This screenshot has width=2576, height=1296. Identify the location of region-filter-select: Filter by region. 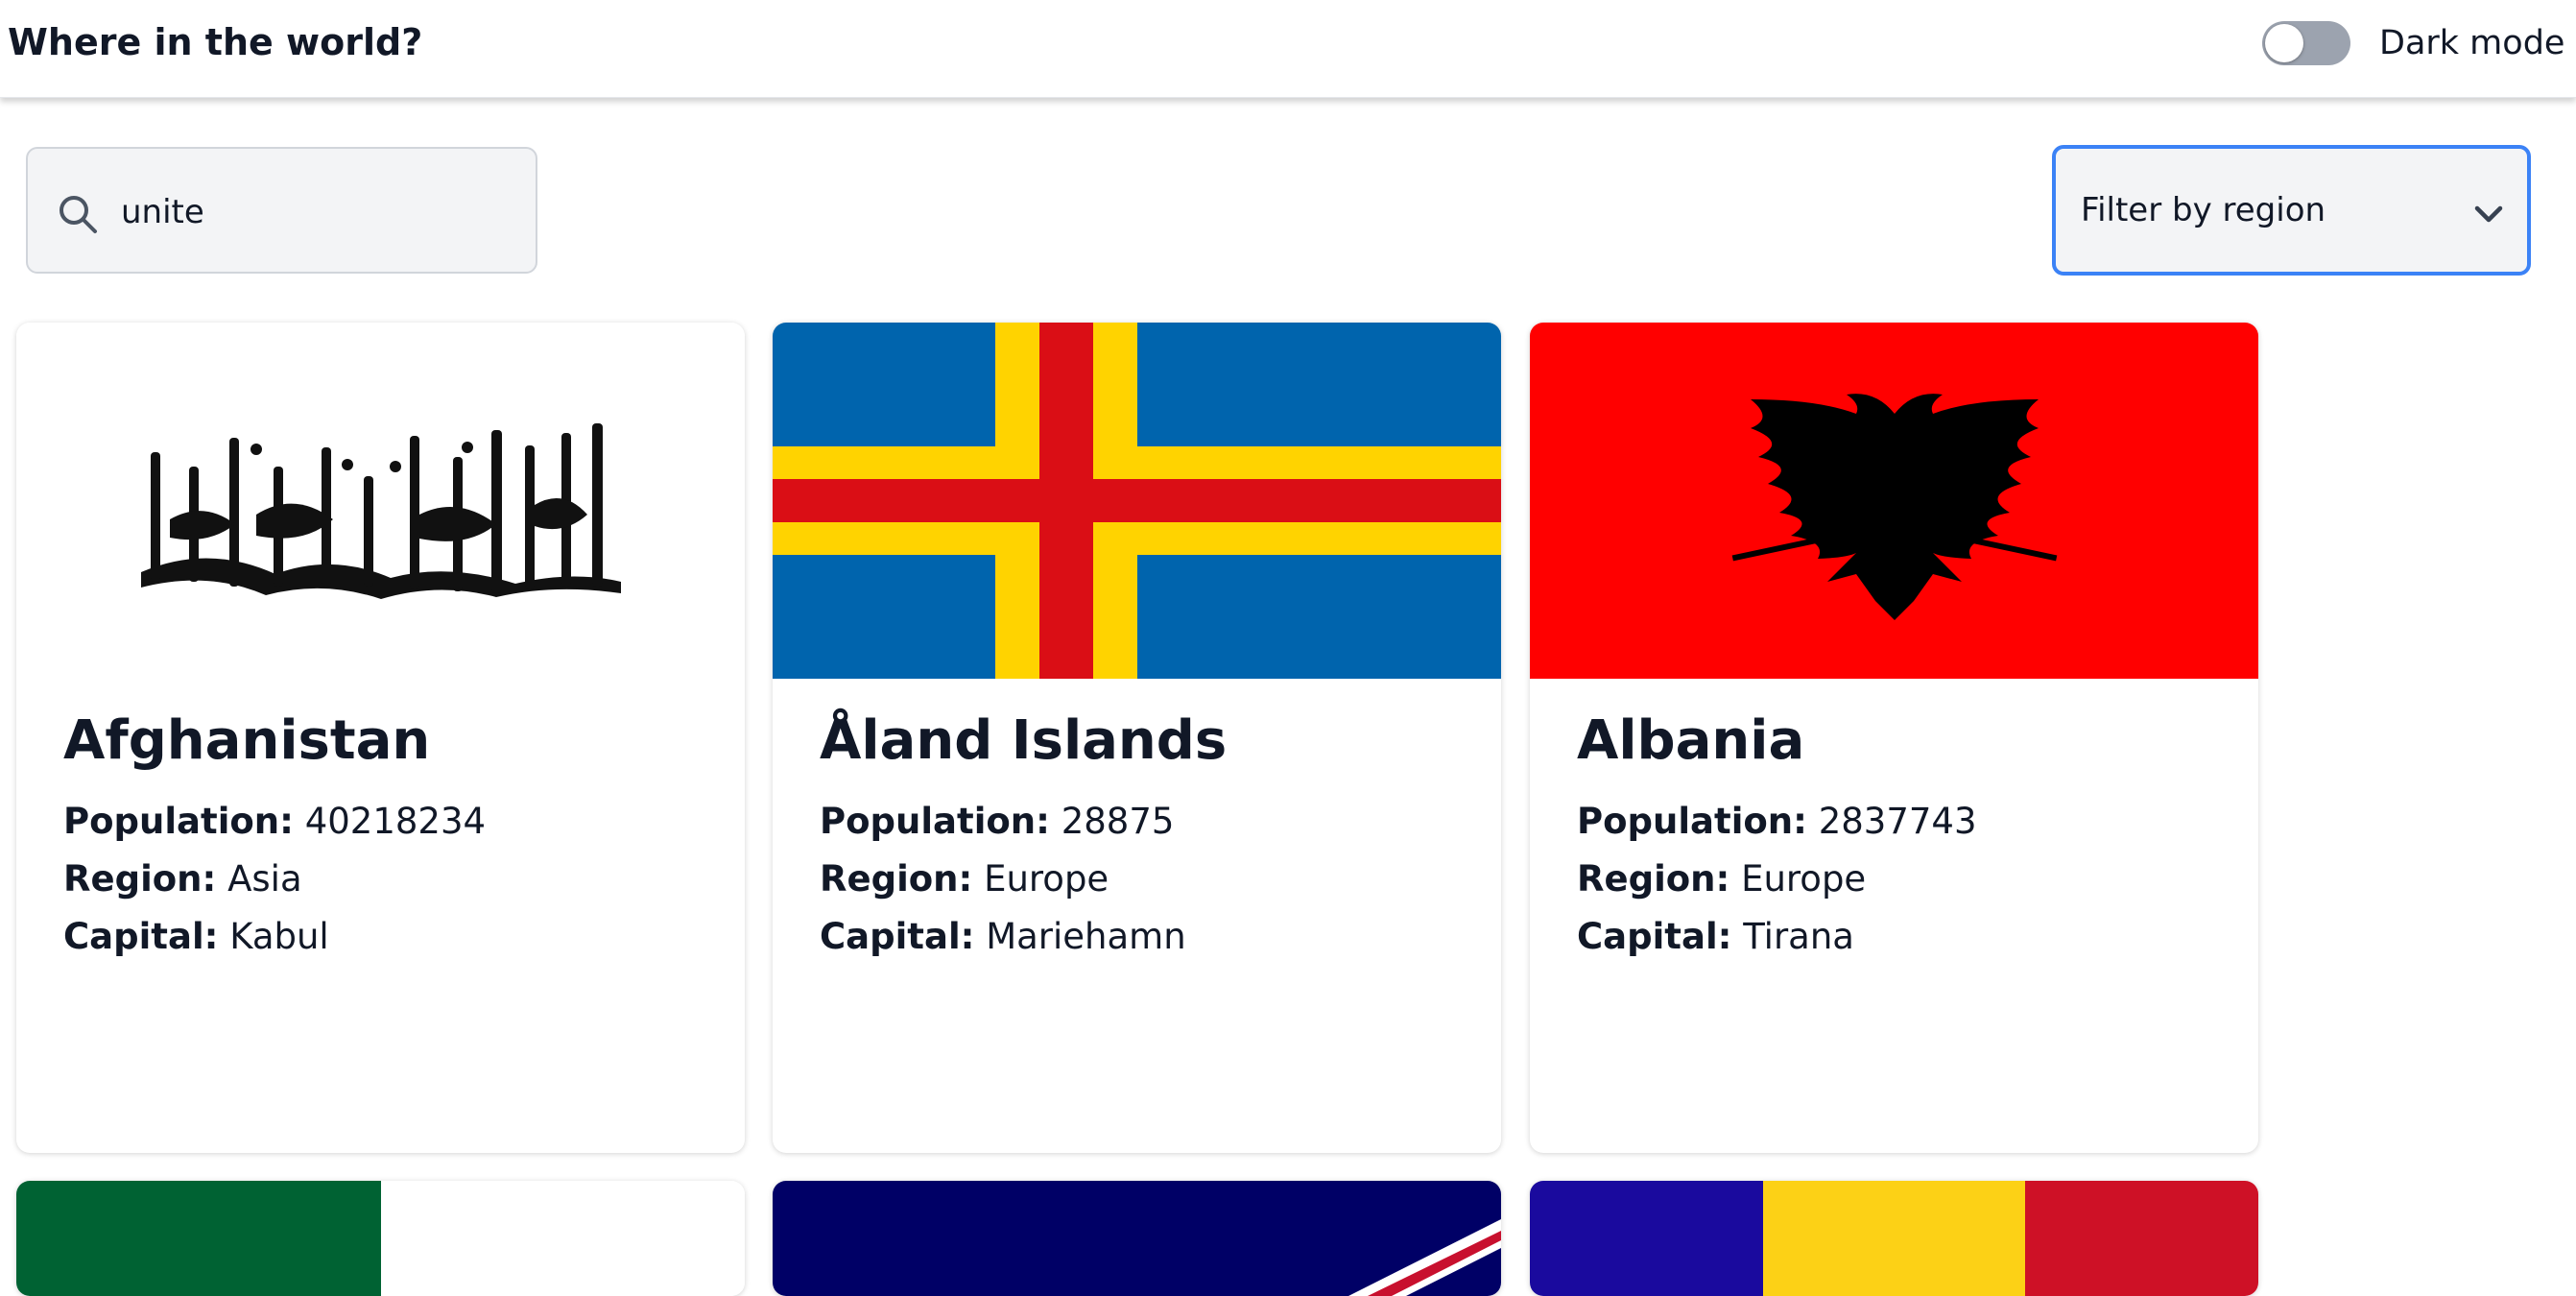
(2291, 210).